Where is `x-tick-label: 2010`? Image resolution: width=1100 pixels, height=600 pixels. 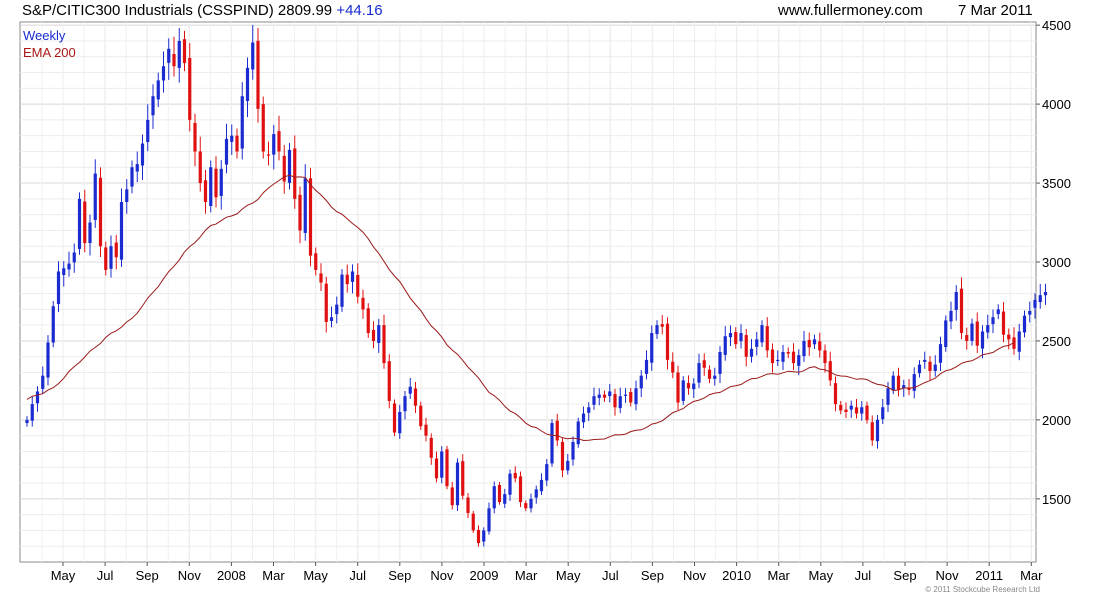
x-tick-label: 2010 is located at coordinates (736, 575).